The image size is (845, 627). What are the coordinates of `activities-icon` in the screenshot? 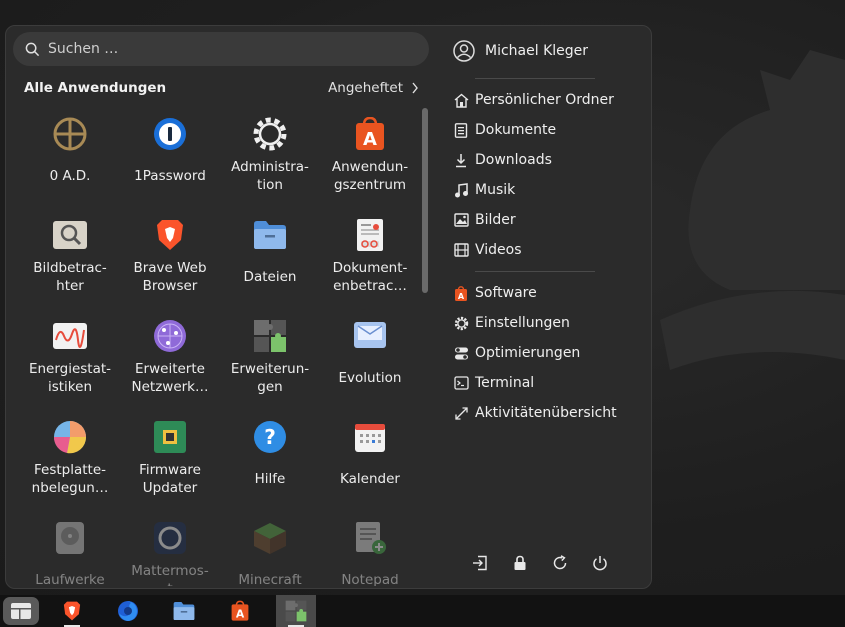 It's located at (461, 413).